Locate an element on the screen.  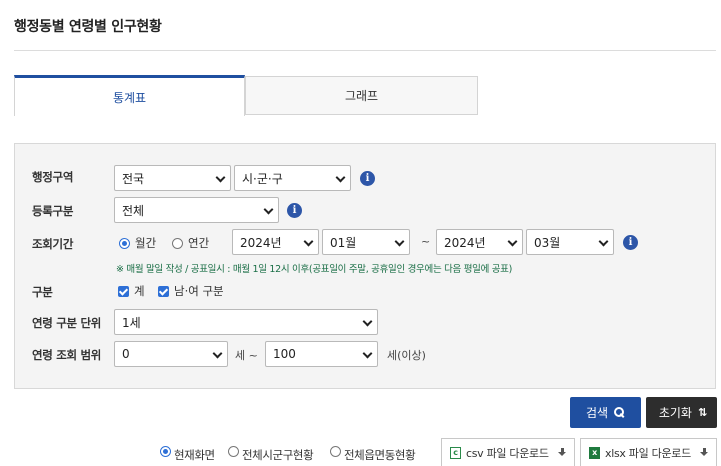
gender-checkbox is located at coordinates (163, 291).